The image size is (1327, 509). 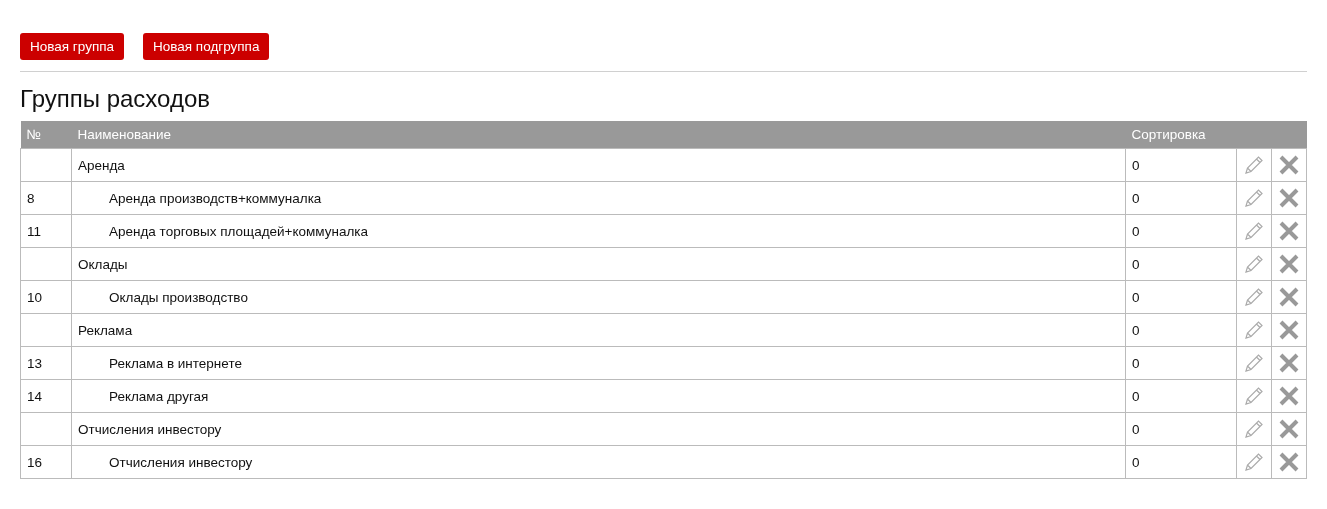 I want to click on table-cell: Аренда торговых площадей+коммуналка, so click(x=598, y=231).